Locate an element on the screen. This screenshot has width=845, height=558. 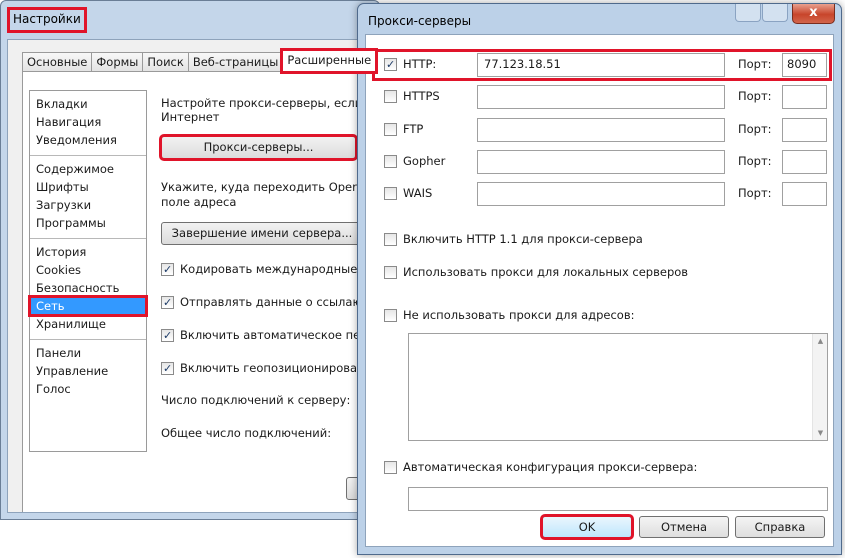
proxy-row-gopher: Gopher Порт: is located at coordinates (602, 162).